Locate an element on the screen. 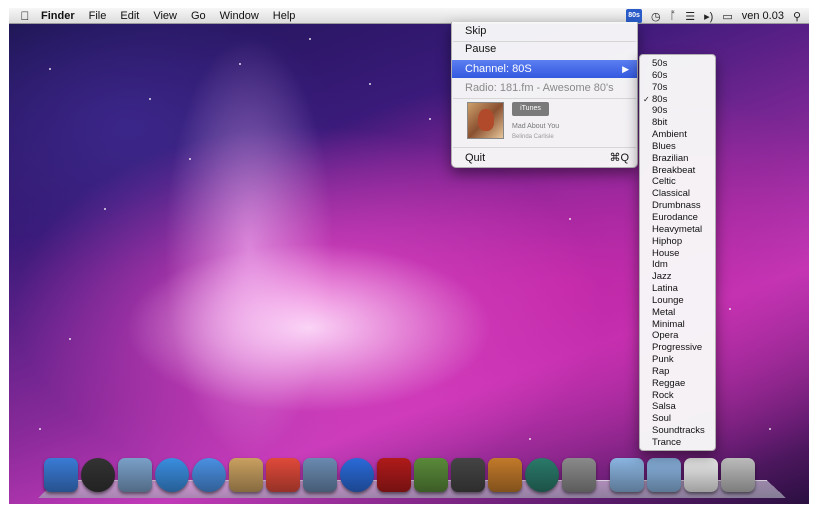 The height and width of the screenshot is (519, 822). channel-item: Hiphop is located at coordinates (677, 242).